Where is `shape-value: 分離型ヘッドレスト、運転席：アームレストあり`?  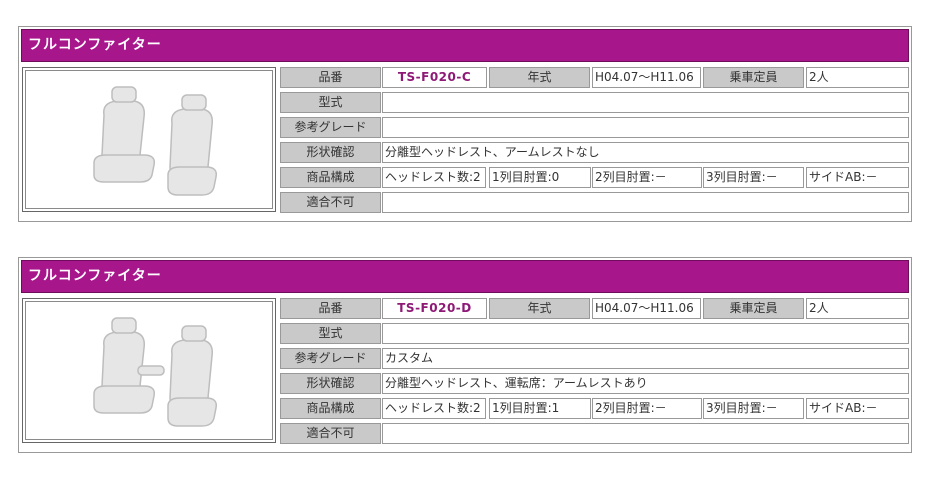 shape-value: 分離型ヘッドレスト、運転席：アームレストあり is located at coordinates (645, 383).